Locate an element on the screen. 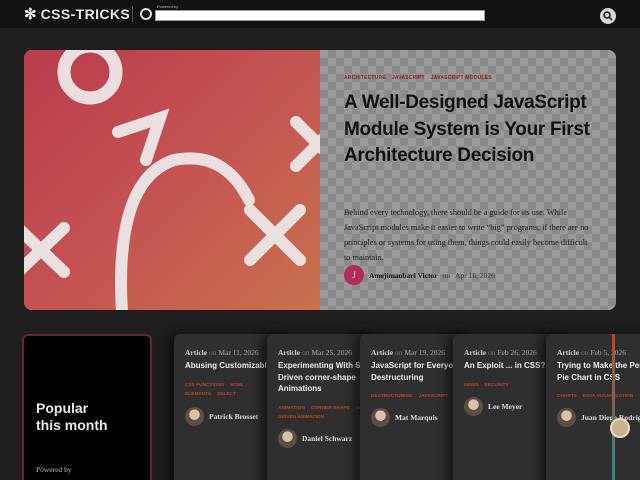  search-input is located at coordinates (320, 15).